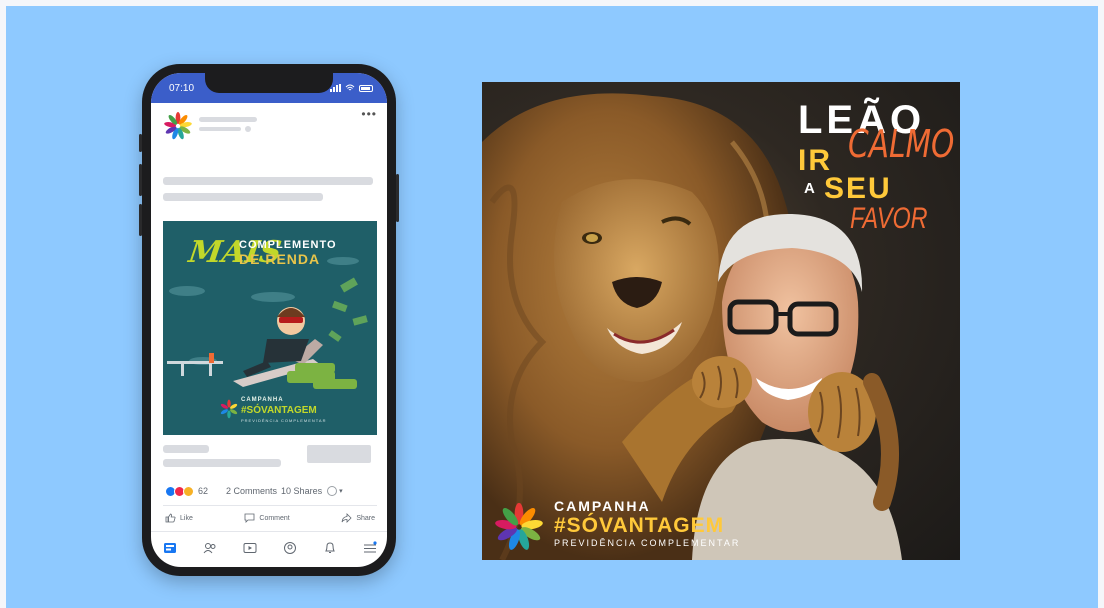 Image resolution: width=1104 pixels, height=608 pixels. What do you see at coordinates (250, 548) in the screenshot?
I see `nav-watch-icon` at bounding box center [250, 548].